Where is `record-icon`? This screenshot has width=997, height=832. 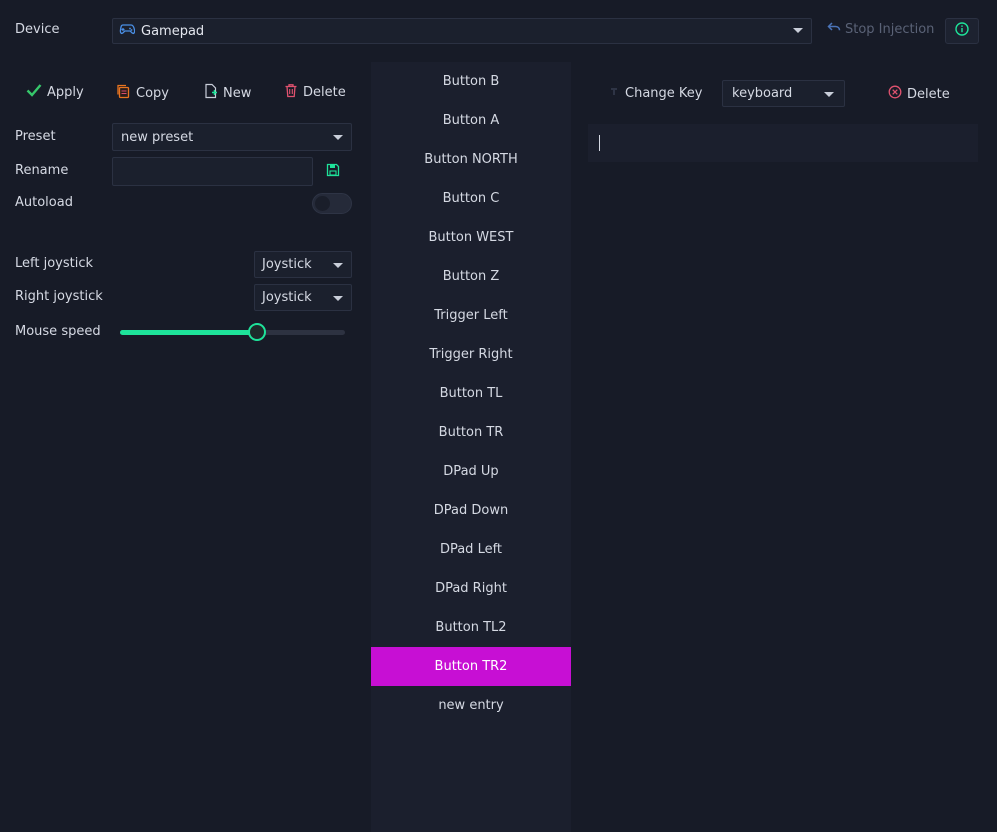 record-icon is located at coordinates (614, 93).